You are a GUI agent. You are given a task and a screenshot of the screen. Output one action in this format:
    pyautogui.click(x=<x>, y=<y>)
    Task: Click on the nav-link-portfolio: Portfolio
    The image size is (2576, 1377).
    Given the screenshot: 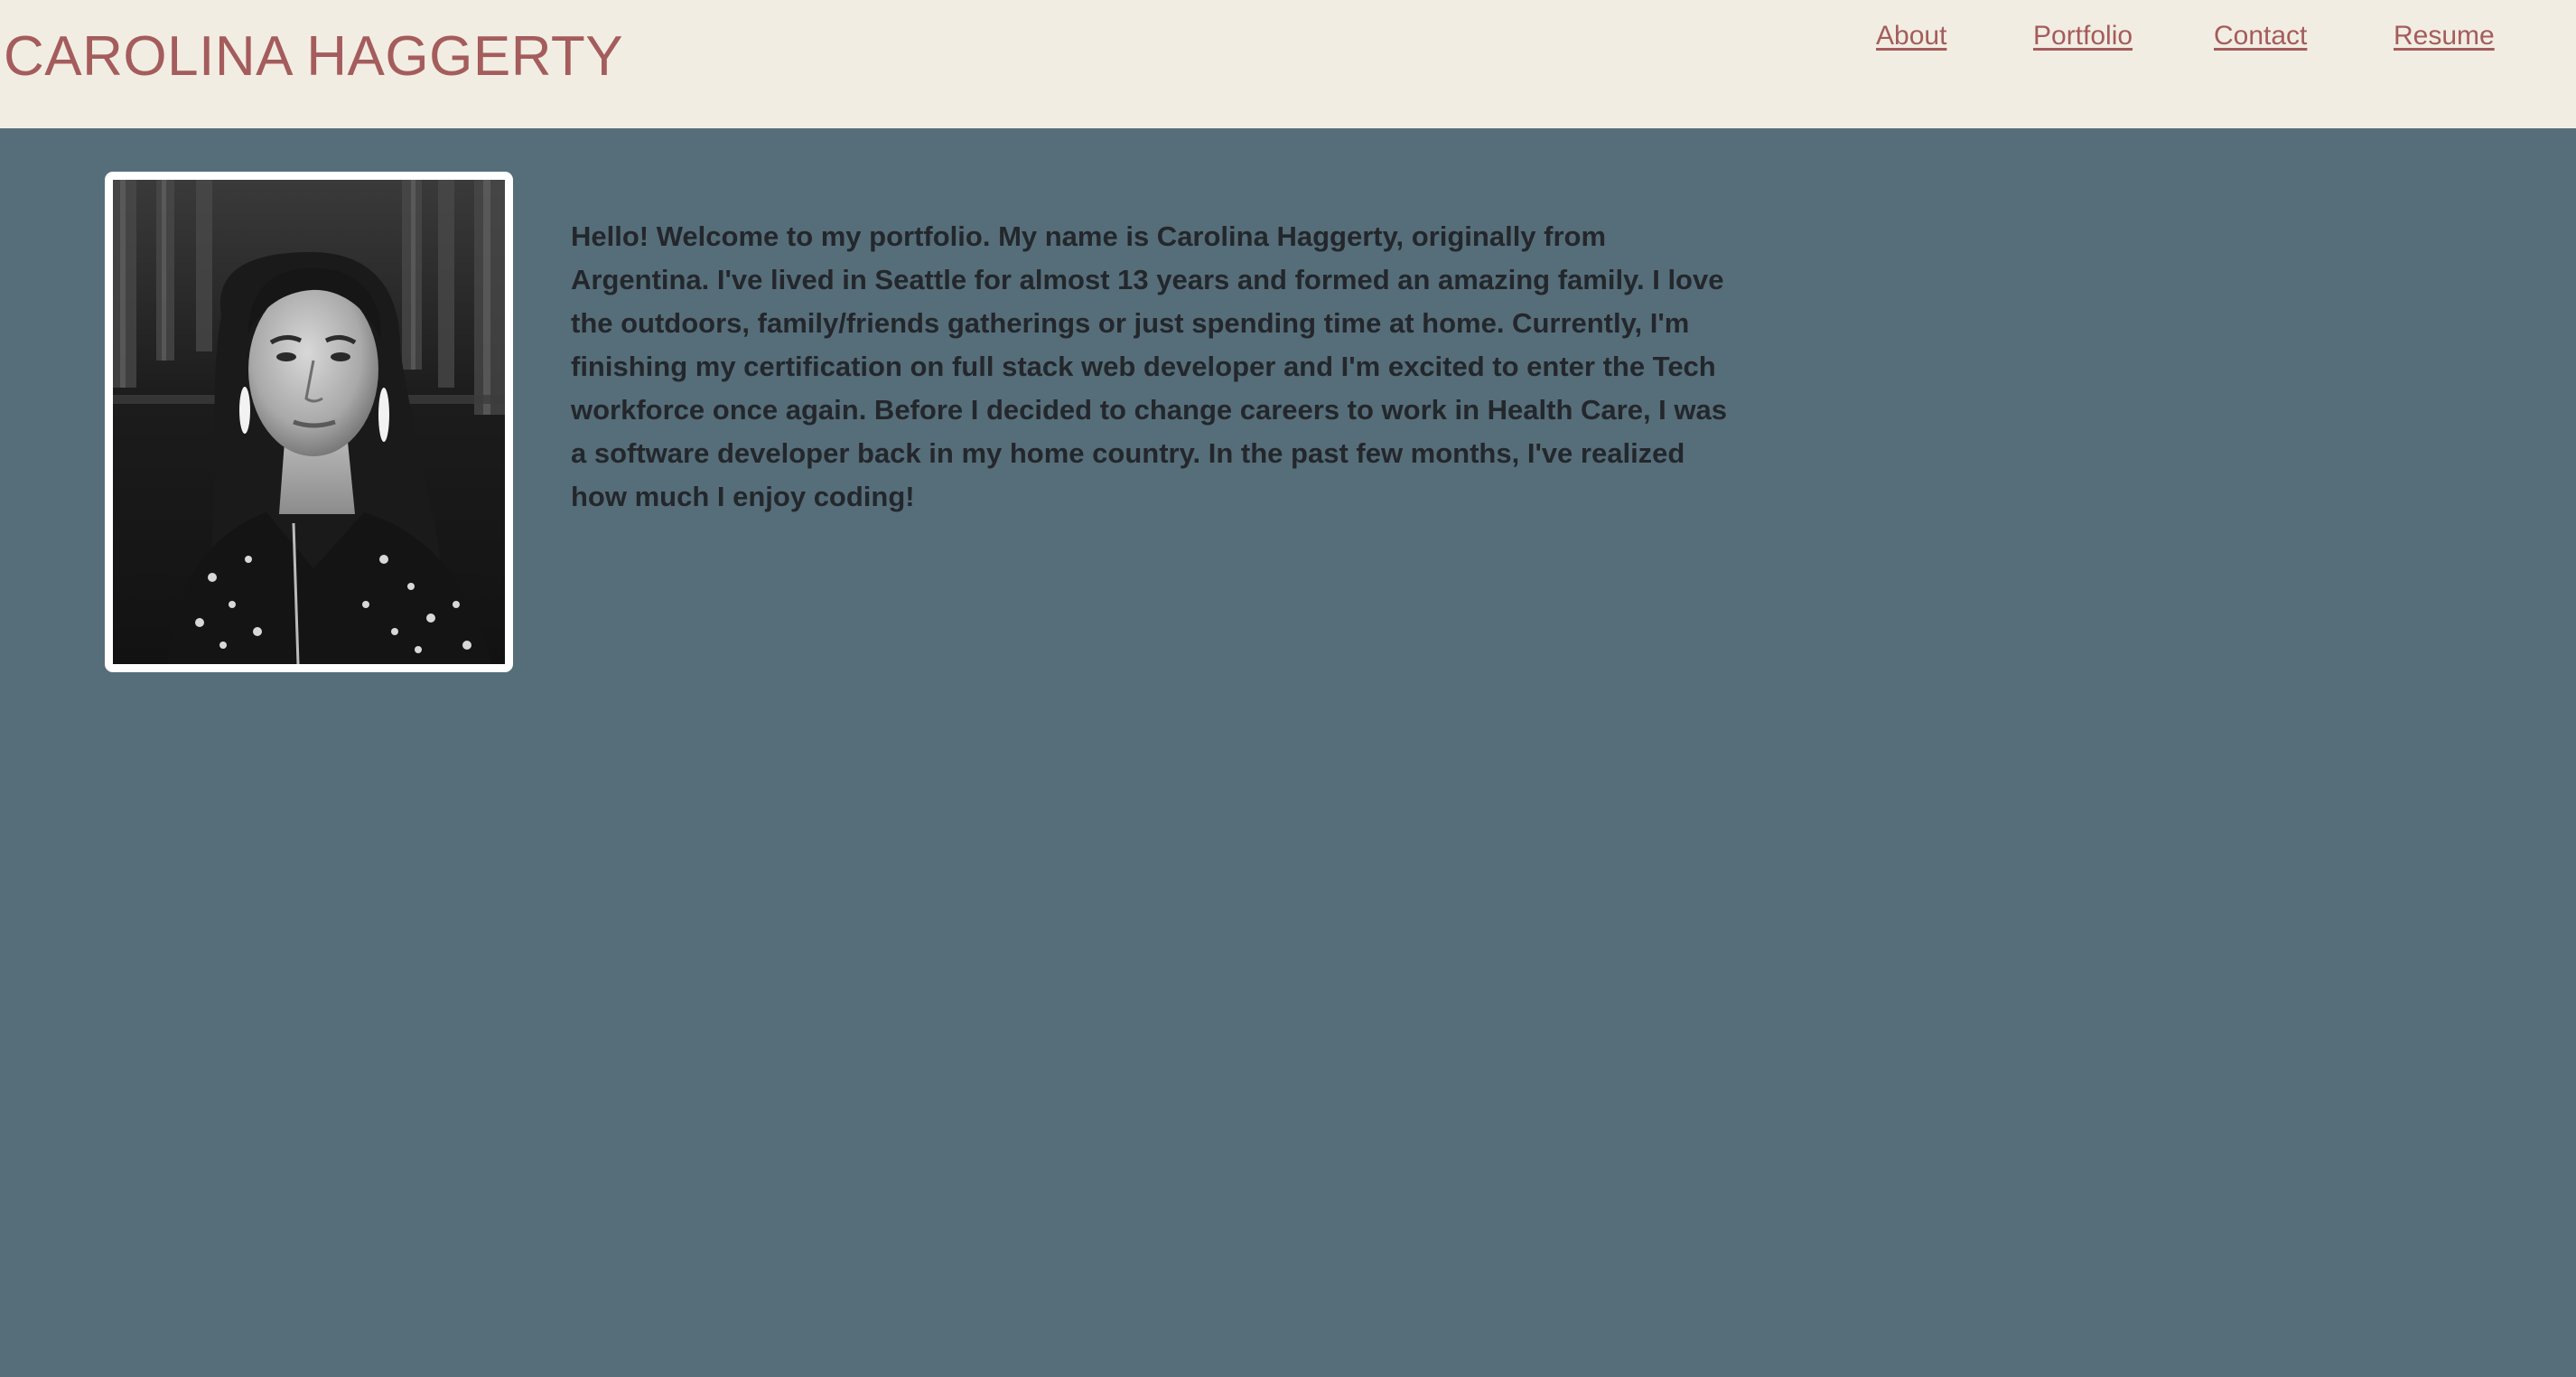 What is the action you would take?
    pyautogui.click(x=2083, y=36)
    